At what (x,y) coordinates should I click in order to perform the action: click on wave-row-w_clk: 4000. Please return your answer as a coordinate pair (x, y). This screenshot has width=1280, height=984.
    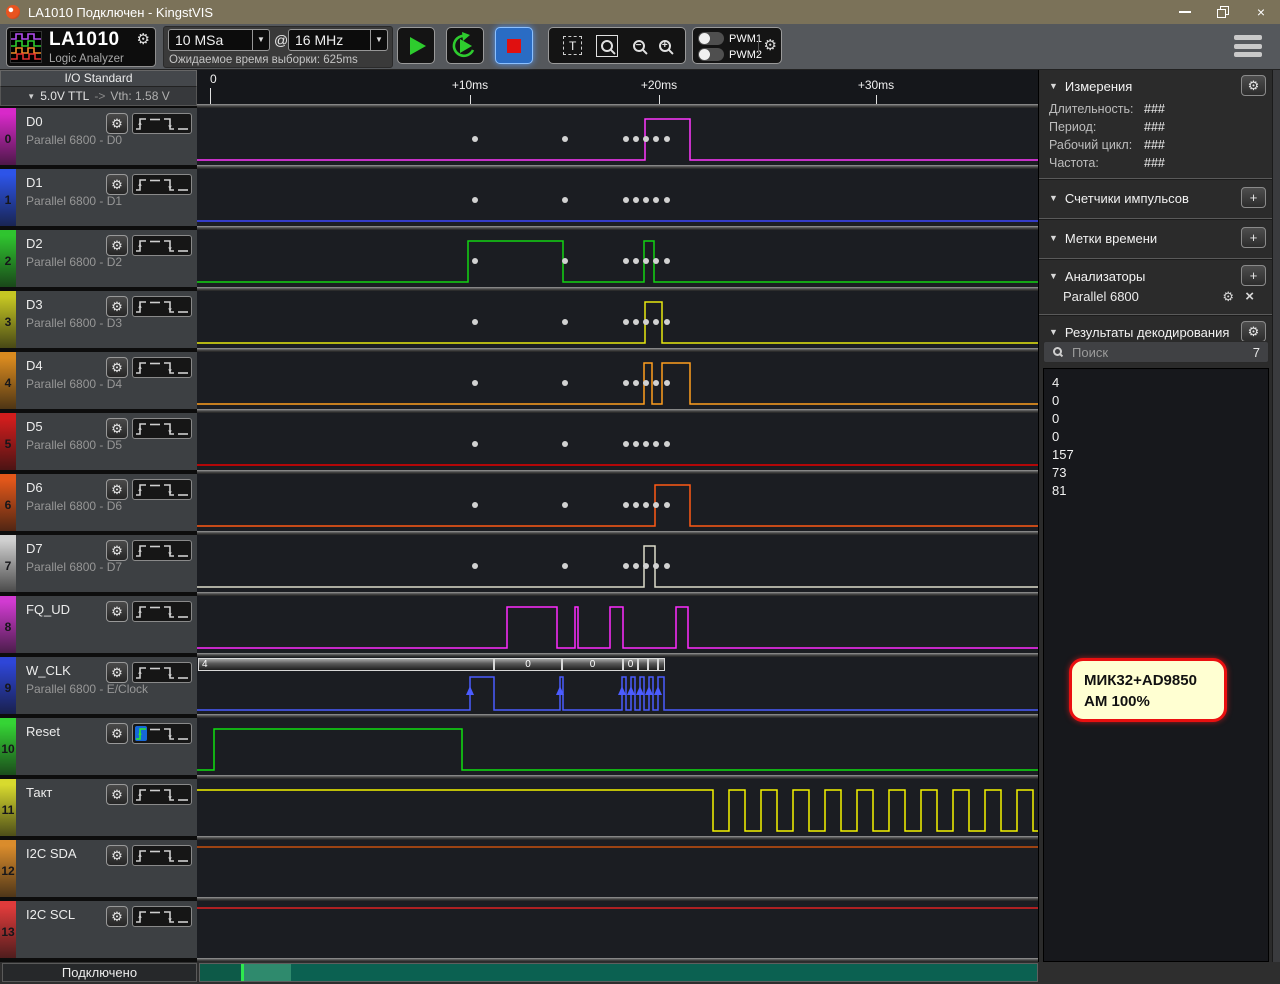
    Looking at the image, I should click on (617, 685).